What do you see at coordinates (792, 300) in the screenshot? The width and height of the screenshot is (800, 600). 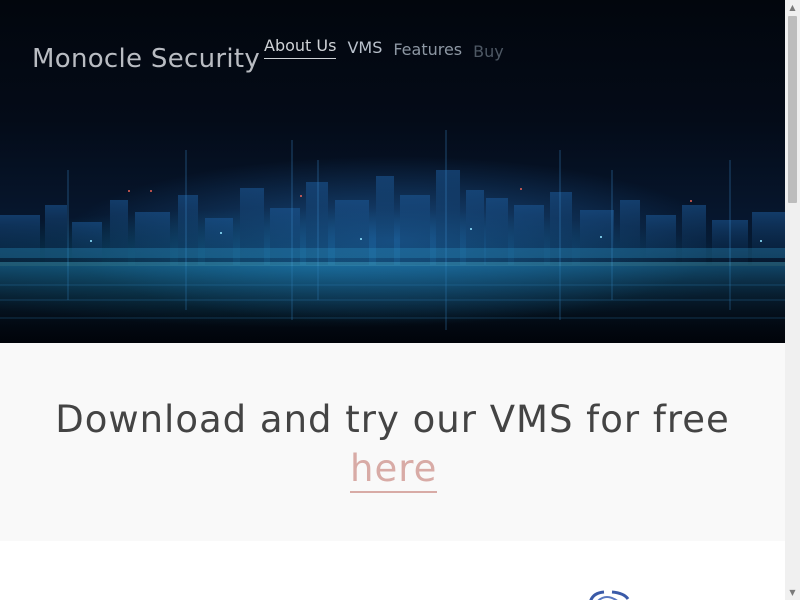 I see `vertical-scrollbar: ▲ ▼` at bounding box center [792, 300].